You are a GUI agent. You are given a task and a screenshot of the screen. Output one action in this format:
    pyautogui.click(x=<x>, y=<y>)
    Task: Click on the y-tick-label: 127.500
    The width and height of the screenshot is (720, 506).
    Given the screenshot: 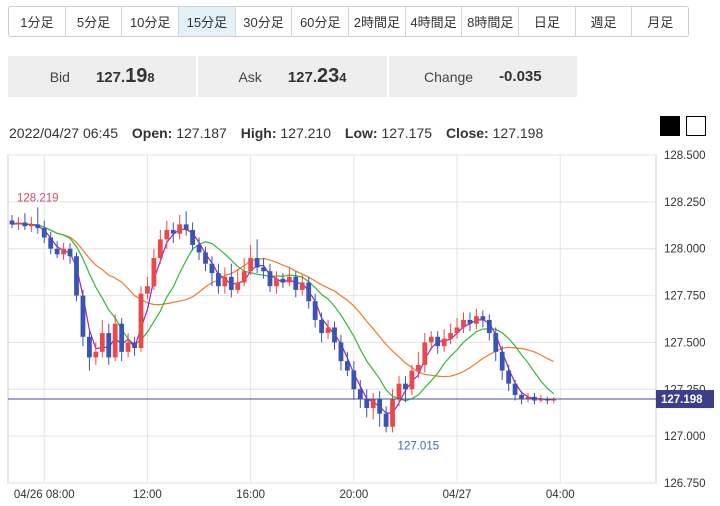 What is the action you would take?
    pyautogui.click(x=685, y=343)
    